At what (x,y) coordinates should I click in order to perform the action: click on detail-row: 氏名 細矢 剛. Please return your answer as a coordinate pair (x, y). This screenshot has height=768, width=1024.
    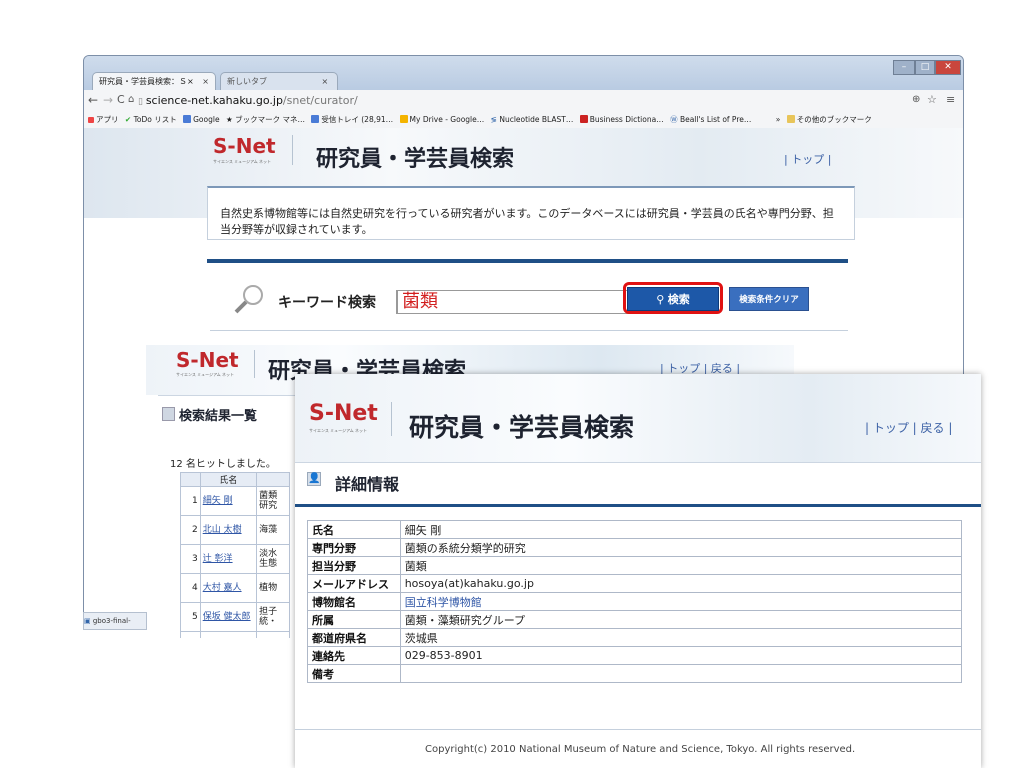
    Looking at the image, I should click on (635, 529).